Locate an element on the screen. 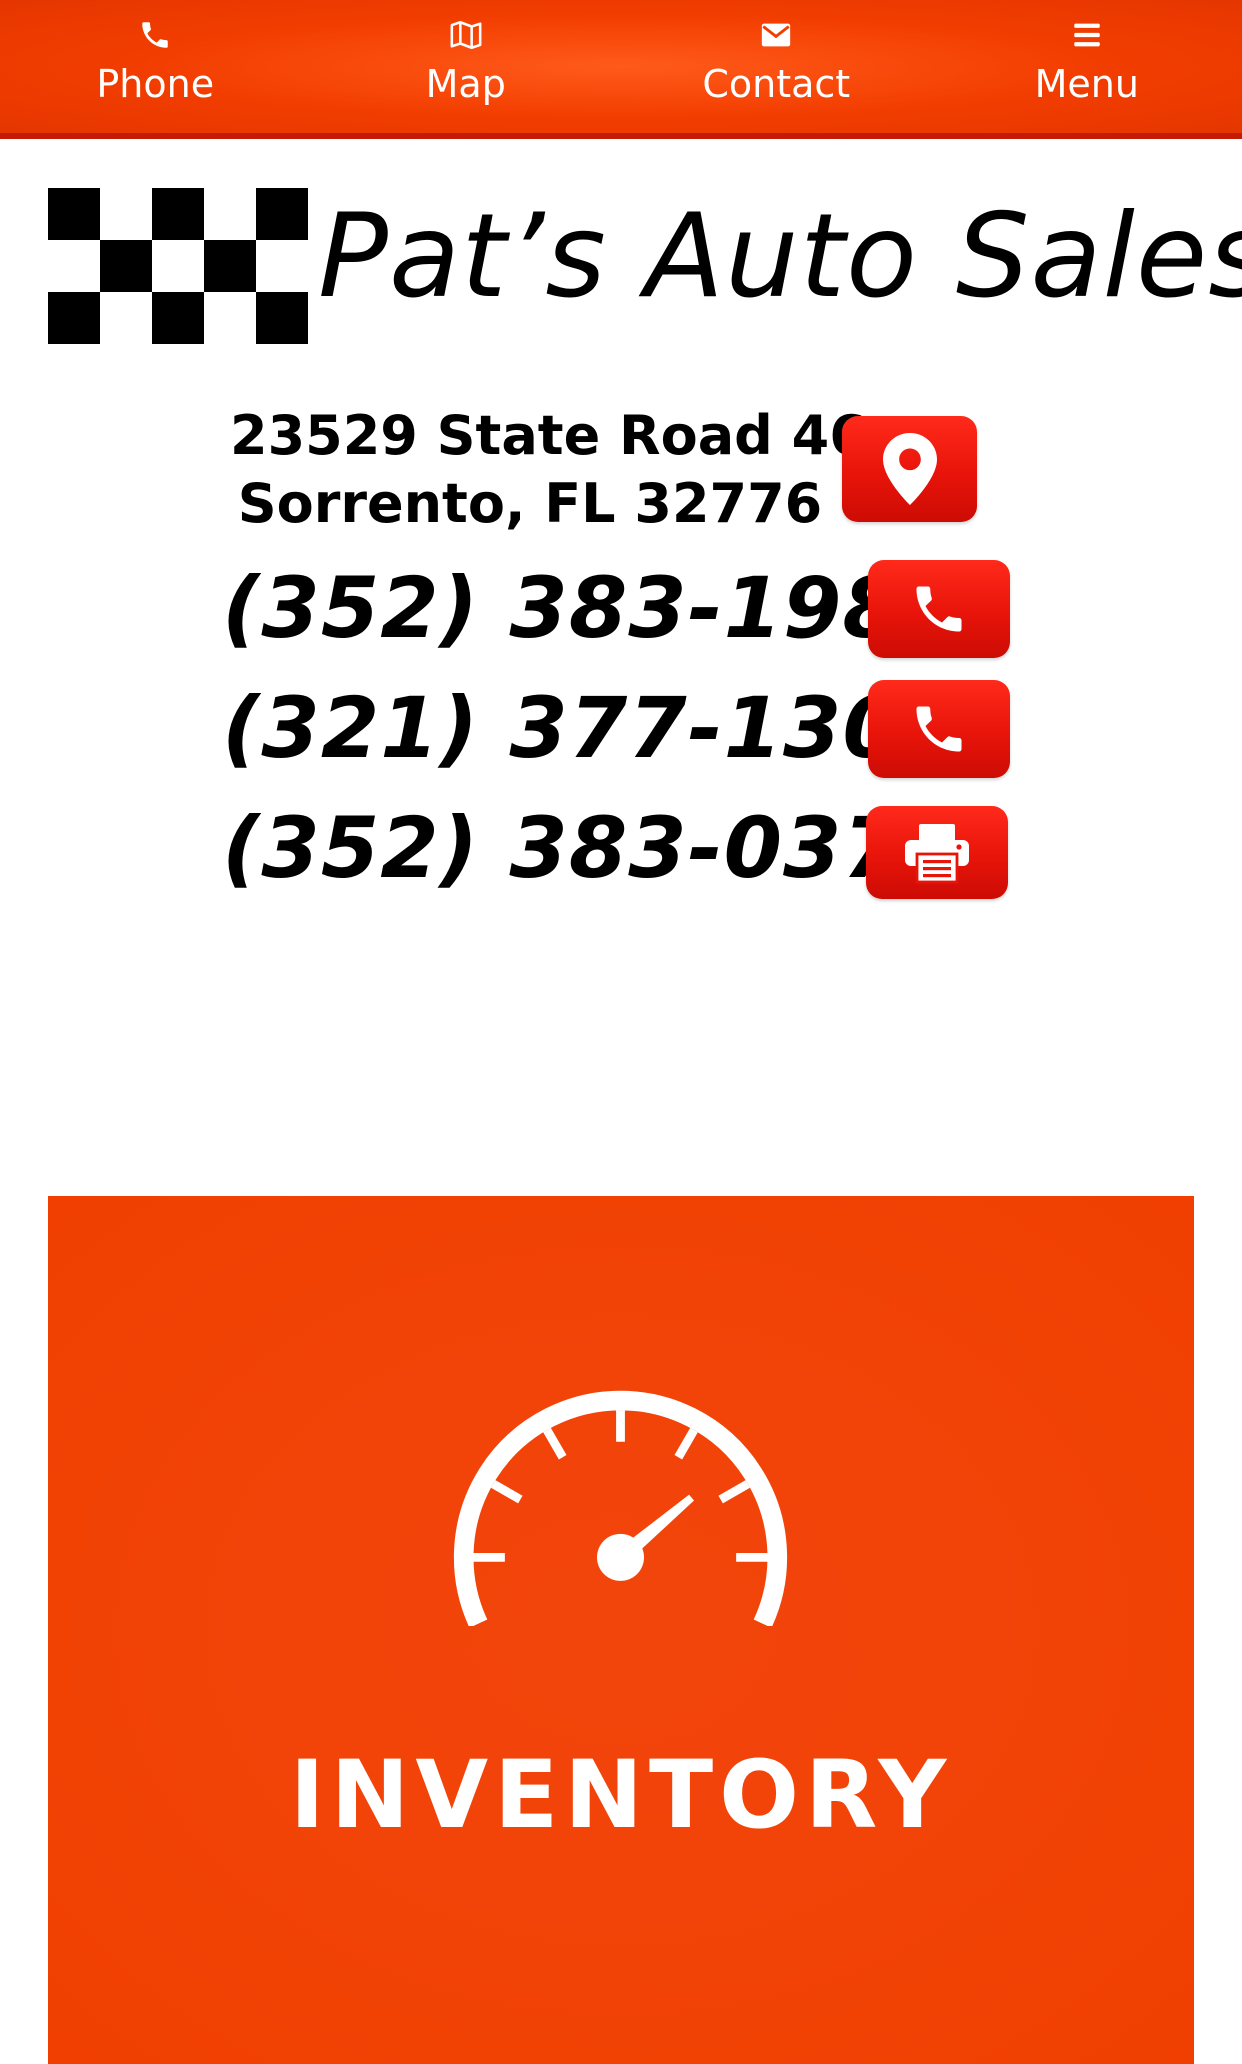 This screenshot has width=1242, height=2064. printer-icon is located at coordinates (937, 853).